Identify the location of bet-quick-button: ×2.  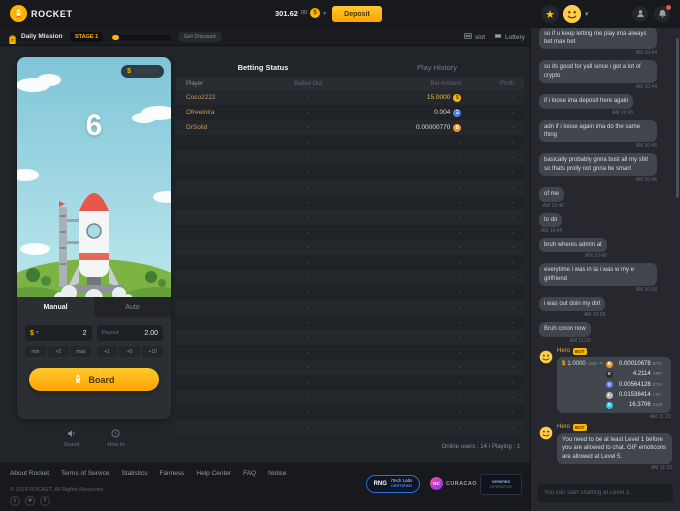
(58, 351).